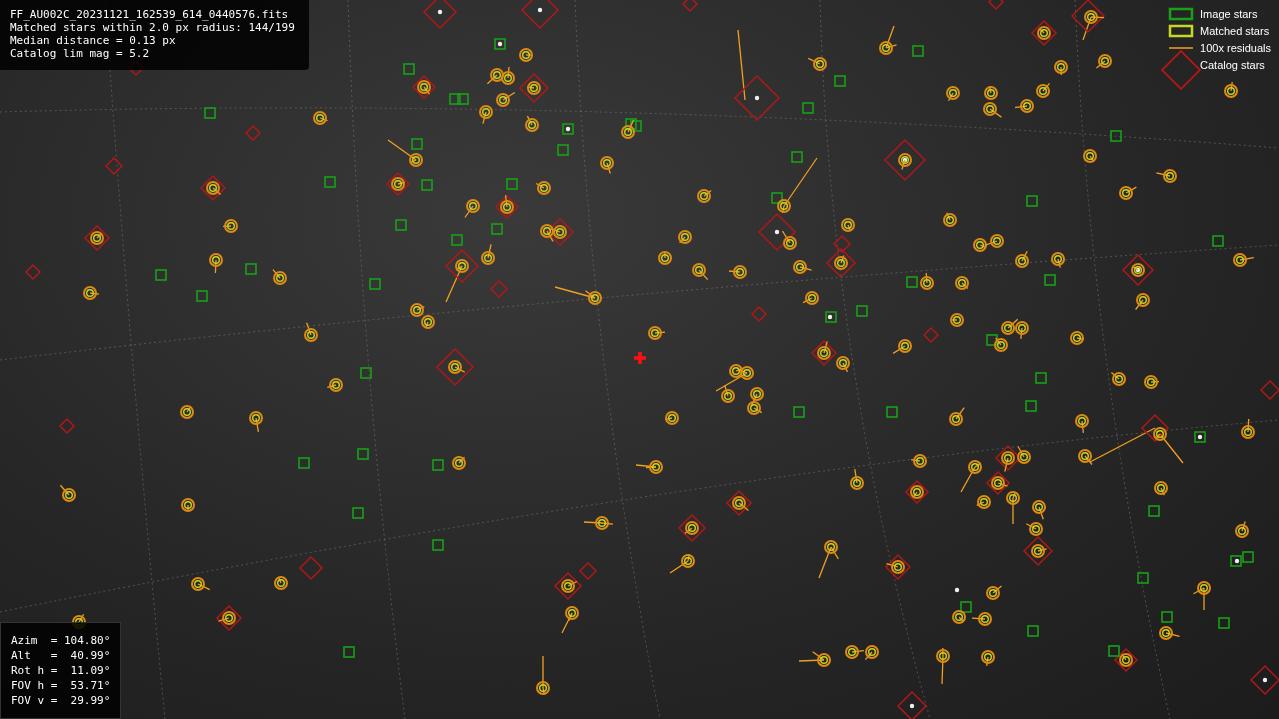 The height and width of the screenshot is (719, 1279). Describe the element at coordinates (61, 655) in the screenshot. I see `pointing-text: Alt = 40.99°` at that location.